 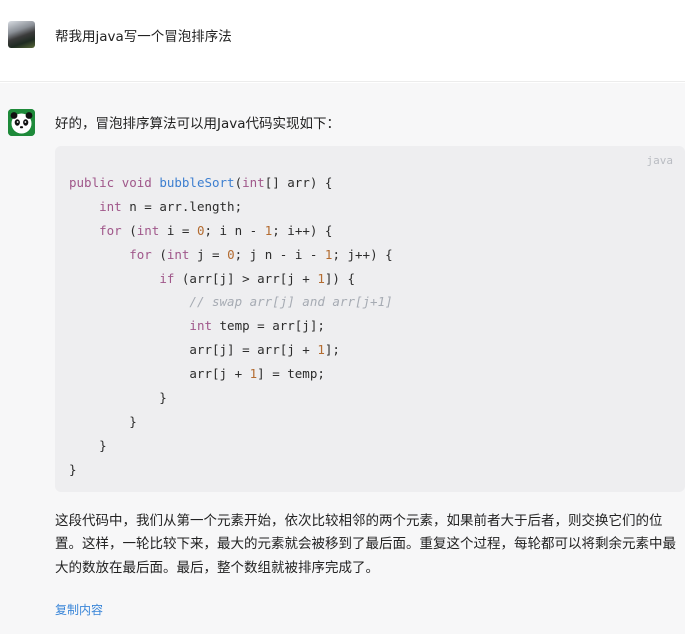 What do you see at coordinates (216, 230) in the screenshot?
I see `code-line: for (int i = 0; i n - 1; i++) {` at bounding box center [216, 230].